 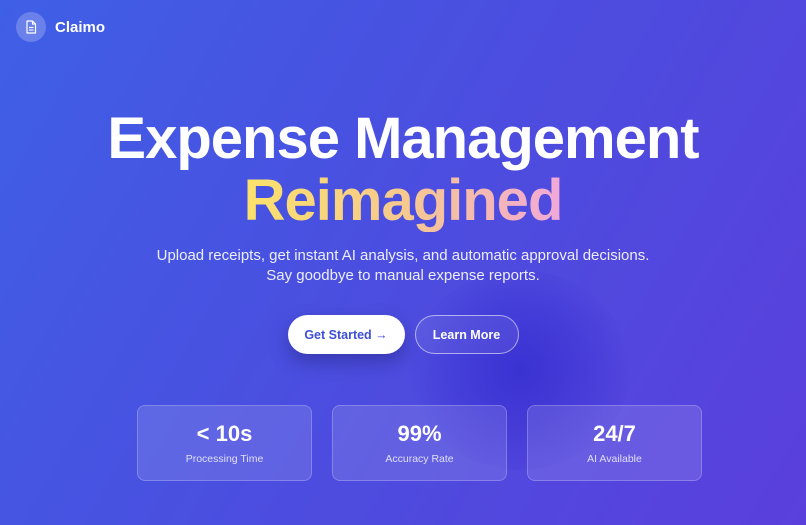 I want to click on logo-badge, so click(x=31, y=27).